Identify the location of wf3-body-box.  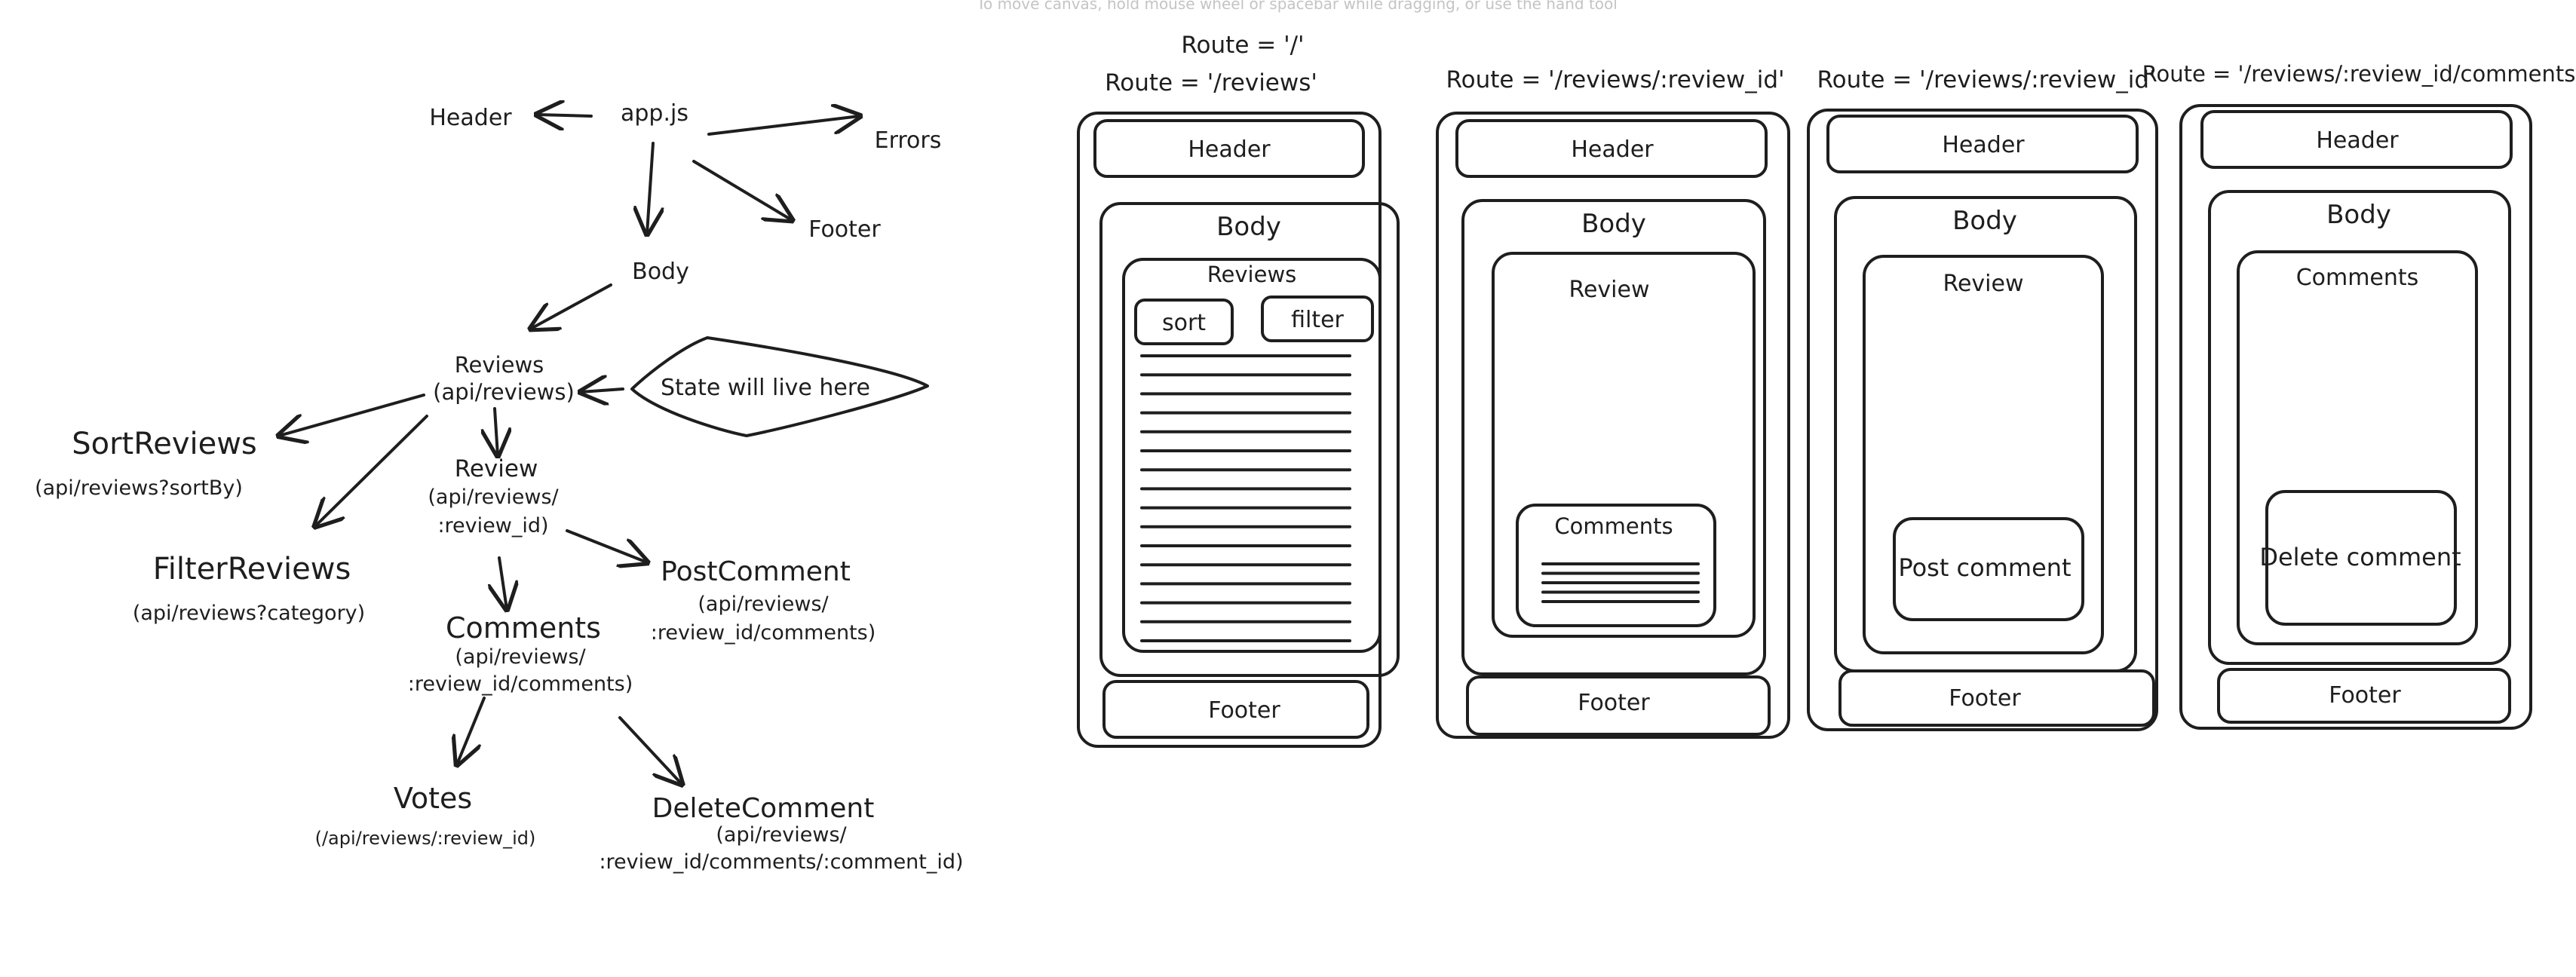
(1985, 434).